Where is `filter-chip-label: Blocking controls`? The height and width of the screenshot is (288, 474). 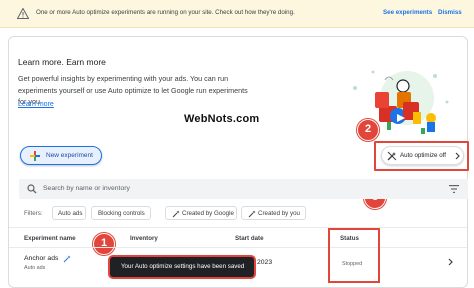
filter-chip-label: Blocking controls is located at coordinates (121, 213).